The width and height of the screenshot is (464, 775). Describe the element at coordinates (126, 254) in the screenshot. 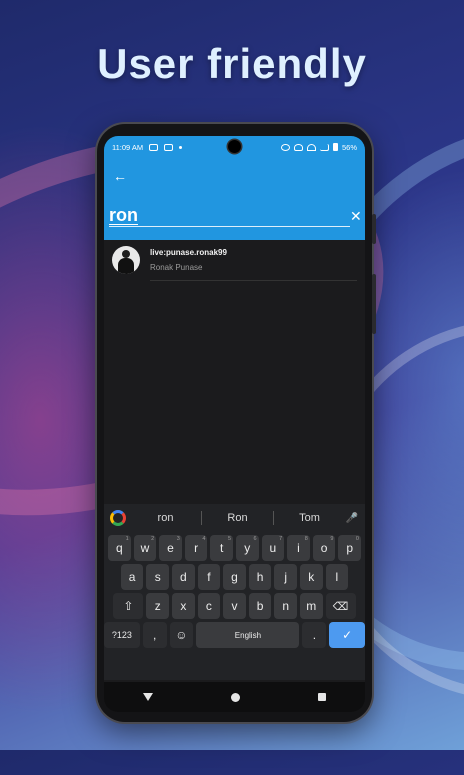

I see `avatar-head` at that location.